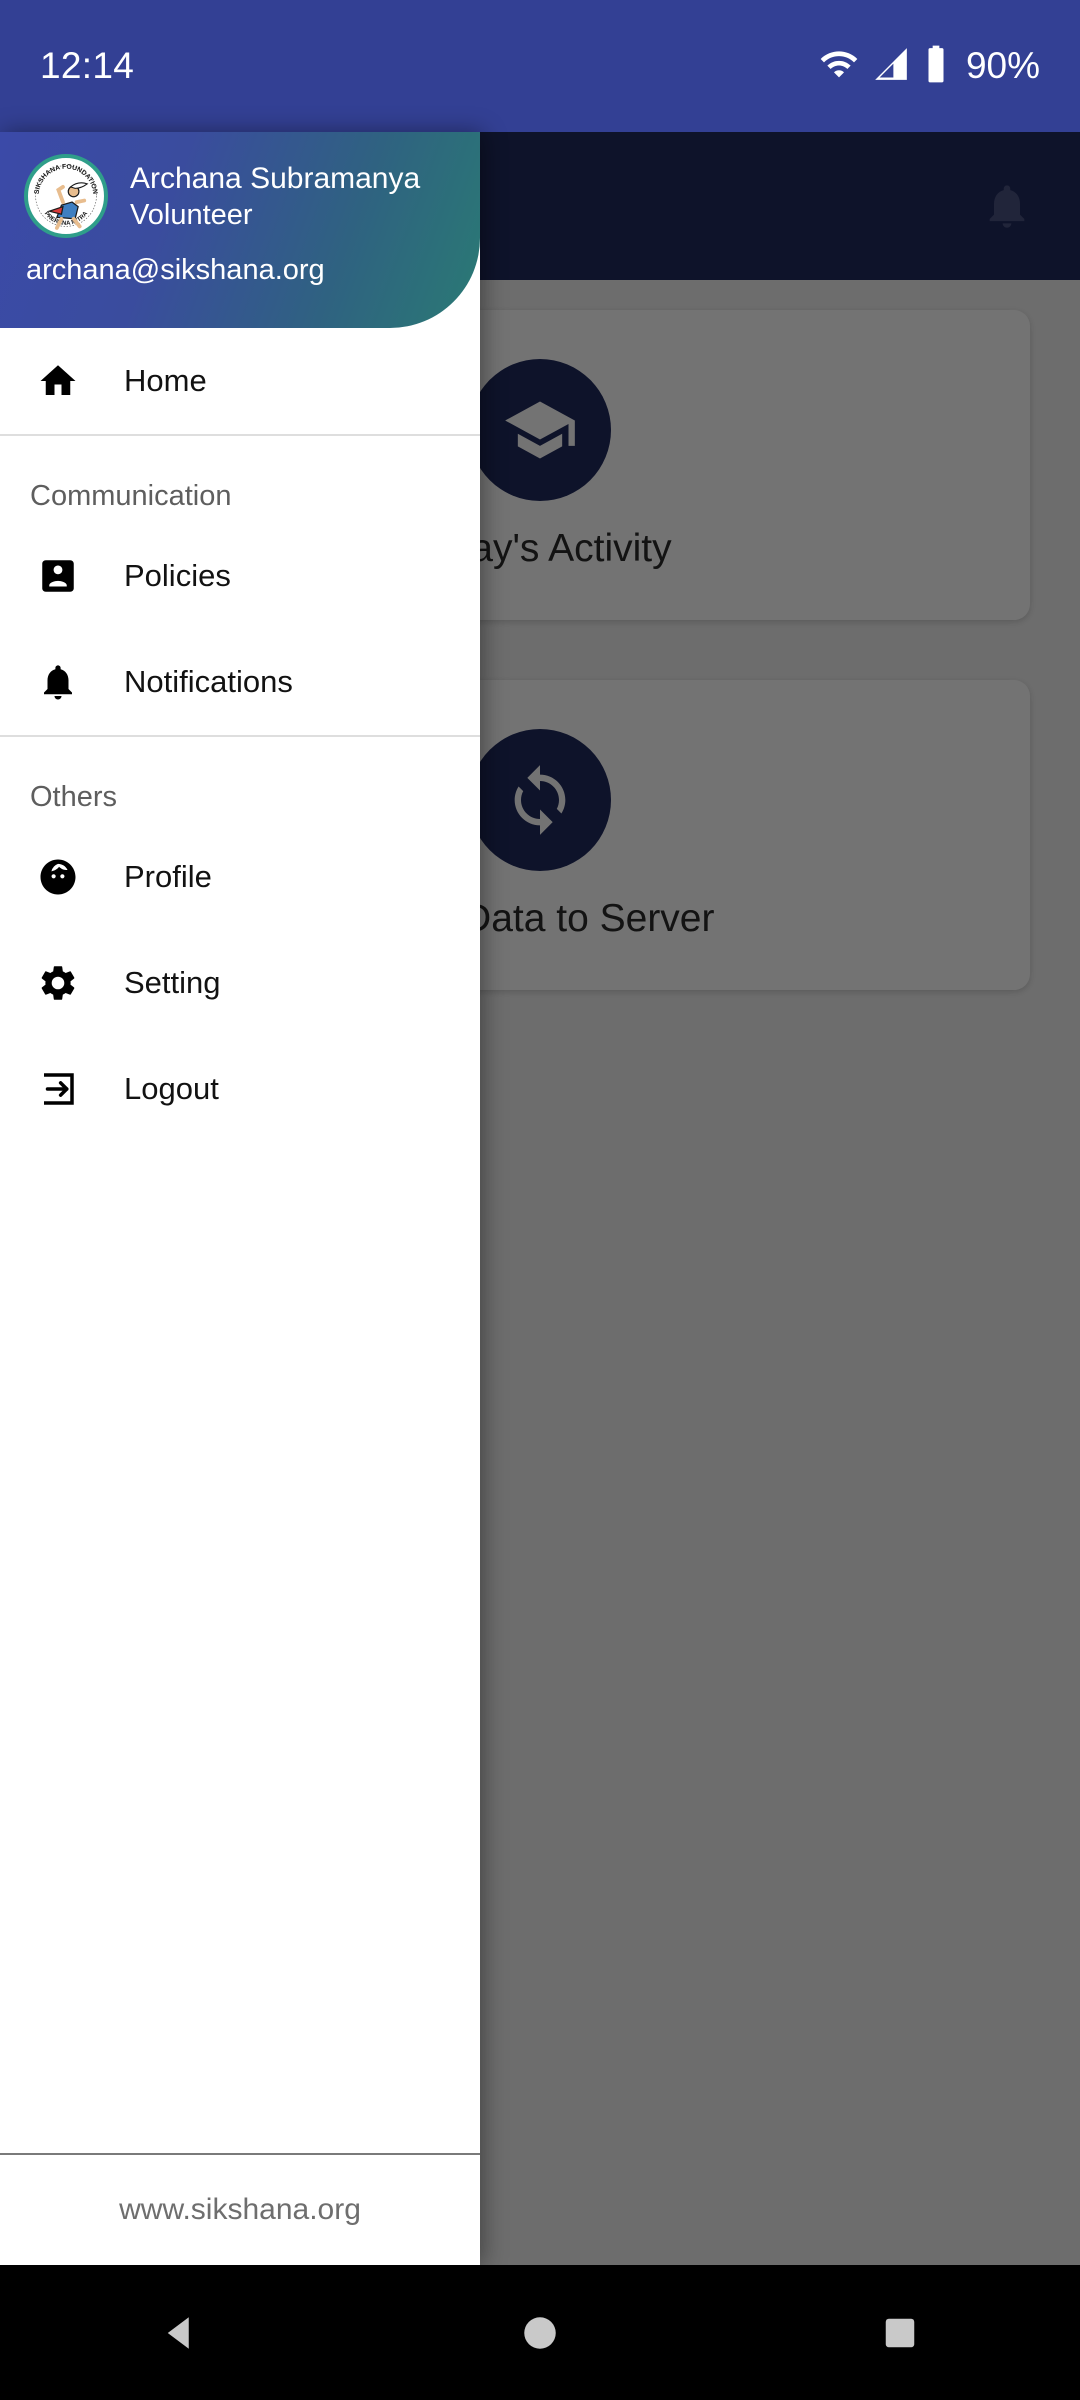 This screenshot has width=1080, height=2400. I want to click on user-name: Archana Subramanya, so click(275, 179).